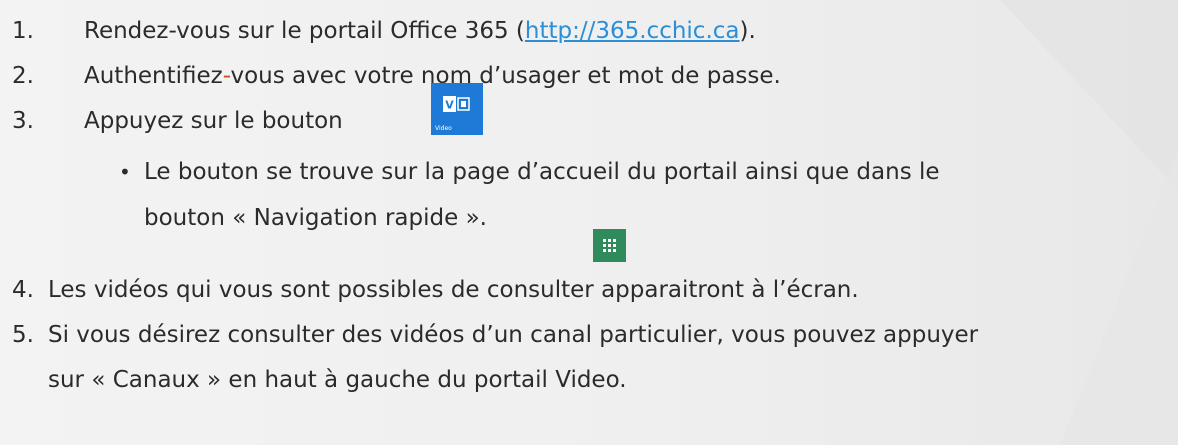  I want to click on video-icon: V, so click(456, 104).